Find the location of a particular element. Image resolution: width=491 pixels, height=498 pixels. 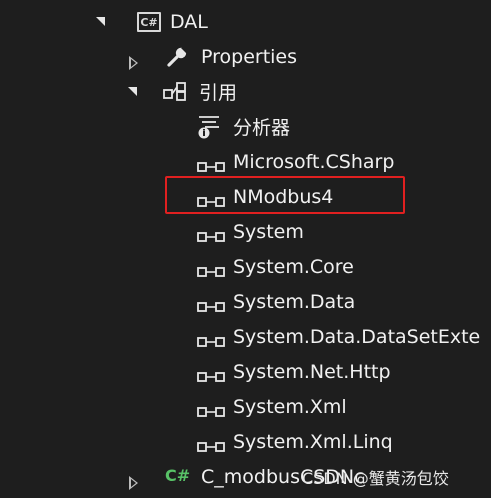

reference-item: System.Data is located at coordinates (245, 301).